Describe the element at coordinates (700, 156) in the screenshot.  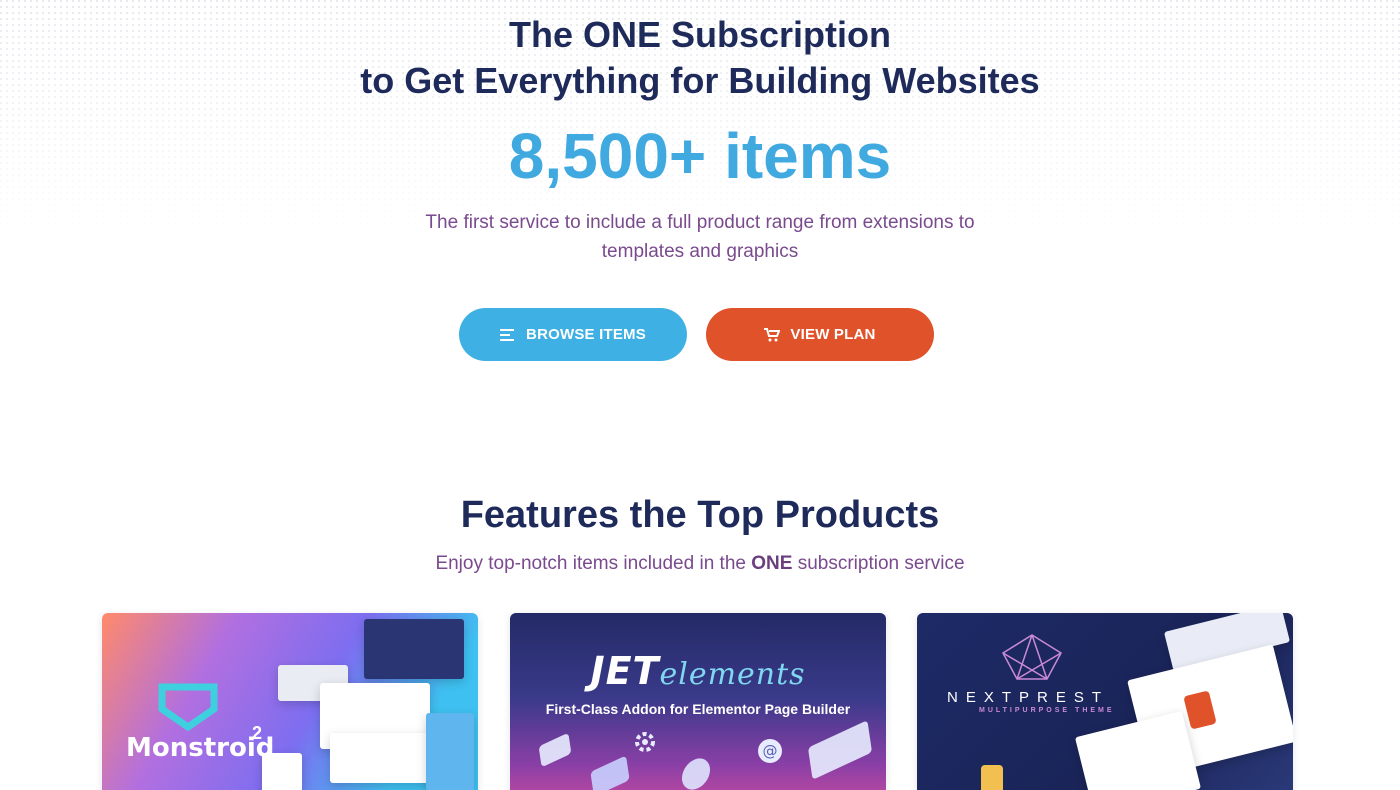
I see `items-count: 8,500+ items` at that location.